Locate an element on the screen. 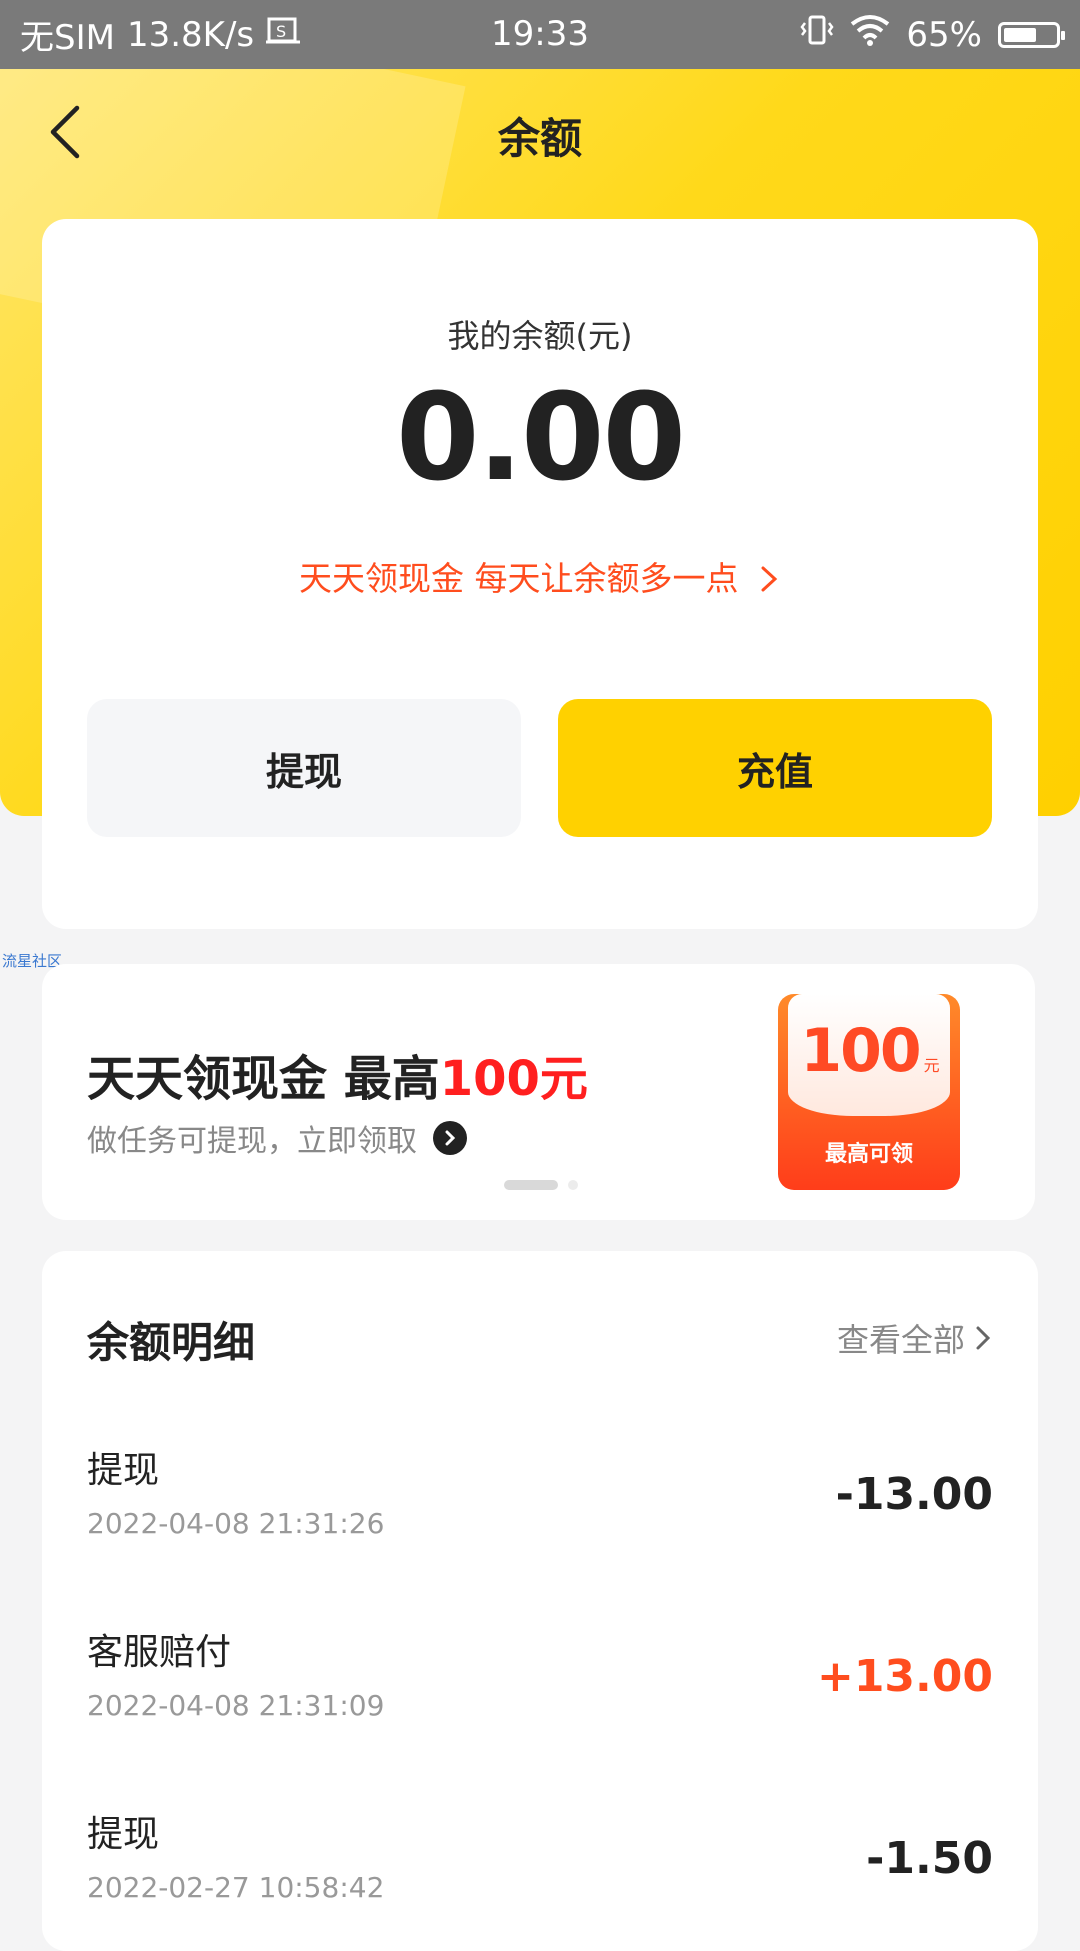  status-right: 65% is located at coordinates (932, 34).